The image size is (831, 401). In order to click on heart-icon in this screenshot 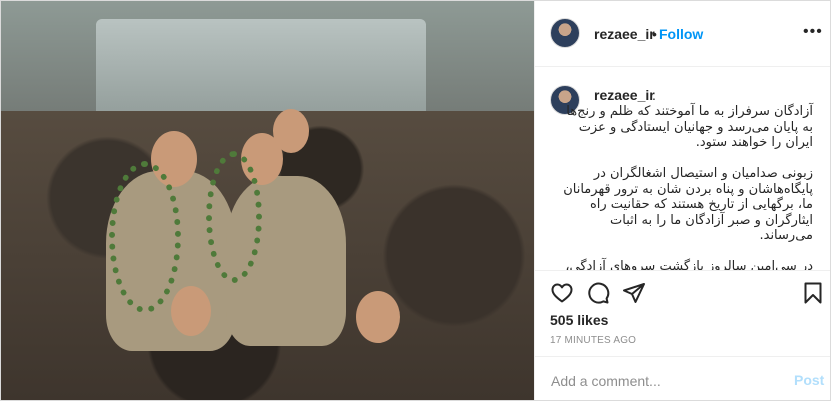, I will do `click(562, 293)`.